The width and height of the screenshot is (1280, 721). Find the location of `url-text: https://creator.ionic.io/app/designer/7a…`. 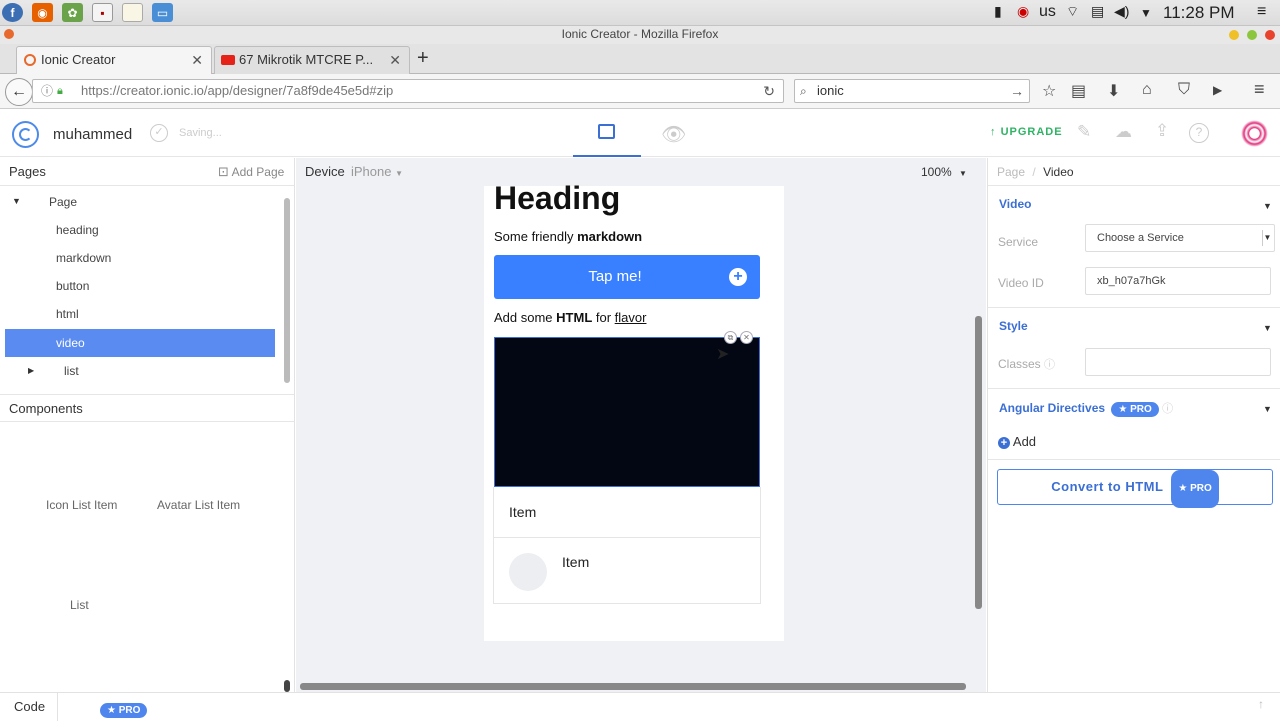

url-text: https://creator.ionic.io/app/designer/7a… is located at coordinates (237, 90).